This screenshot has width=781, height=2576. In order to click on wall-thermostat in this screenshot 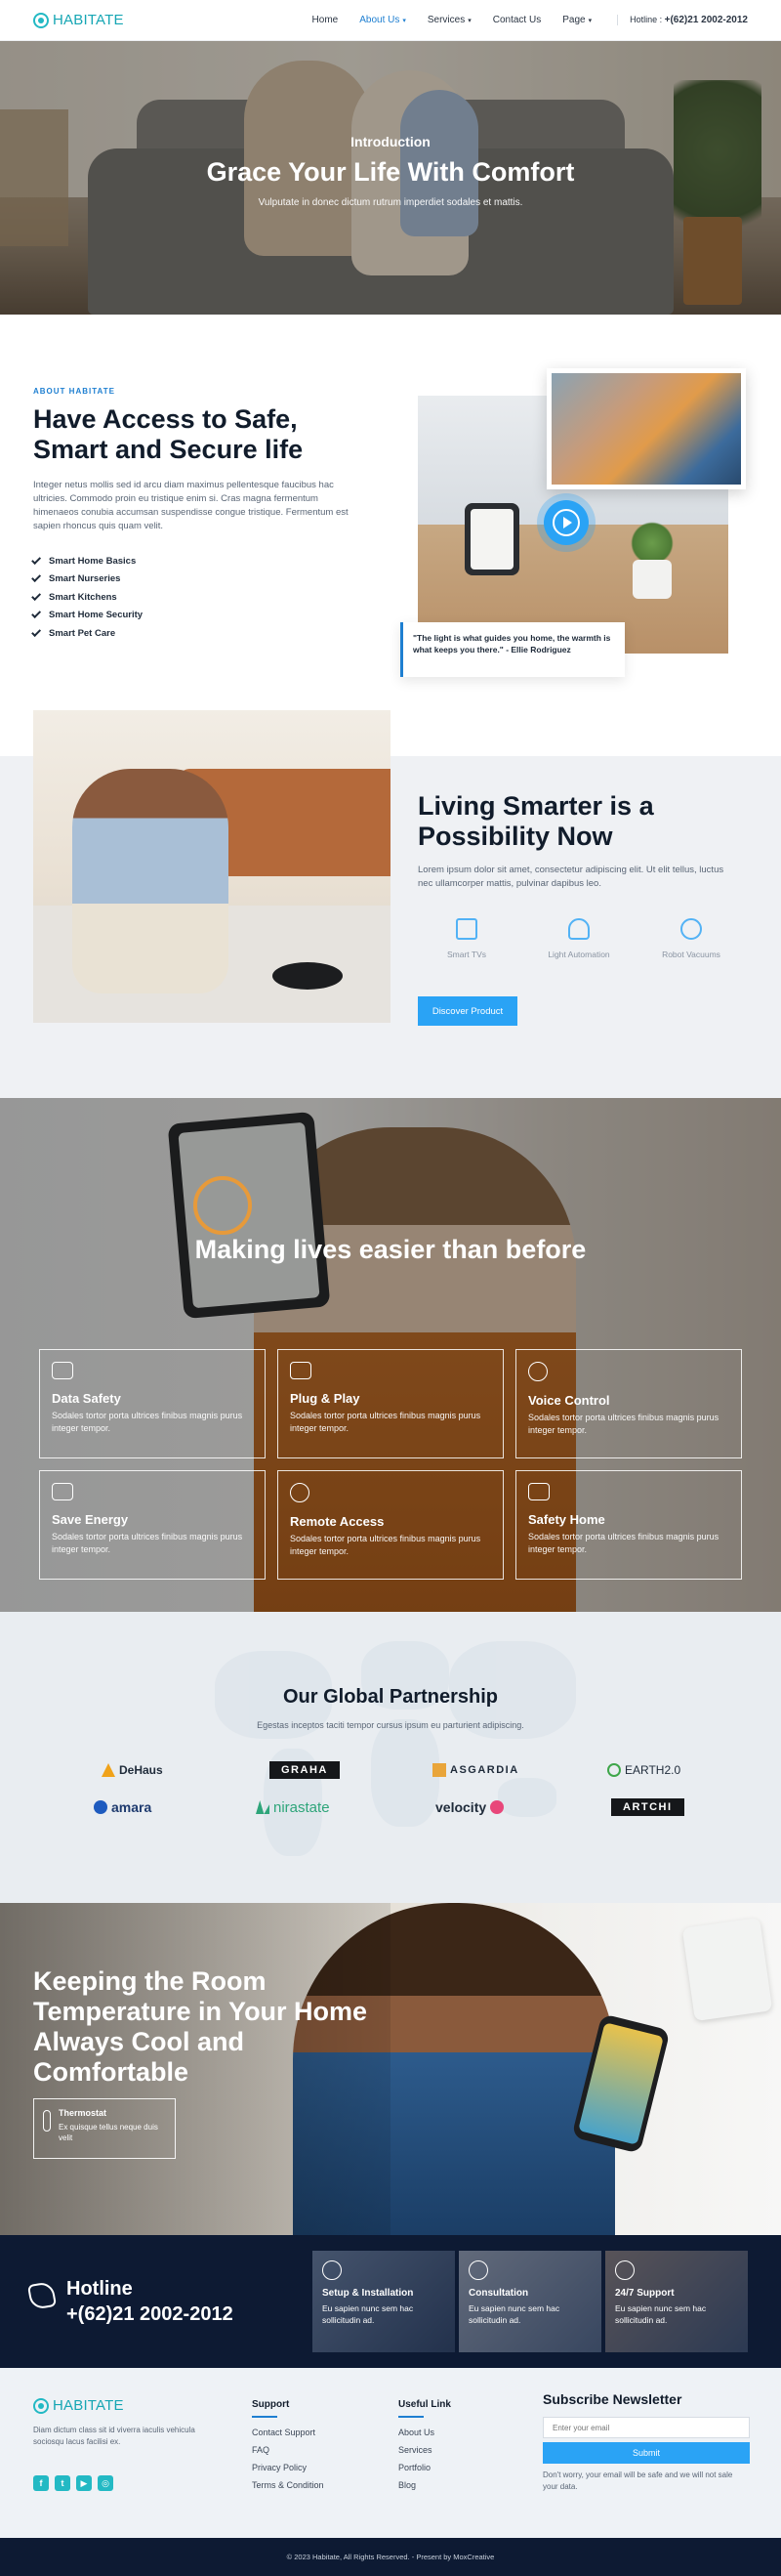, I will do `click(727, 1969)`.